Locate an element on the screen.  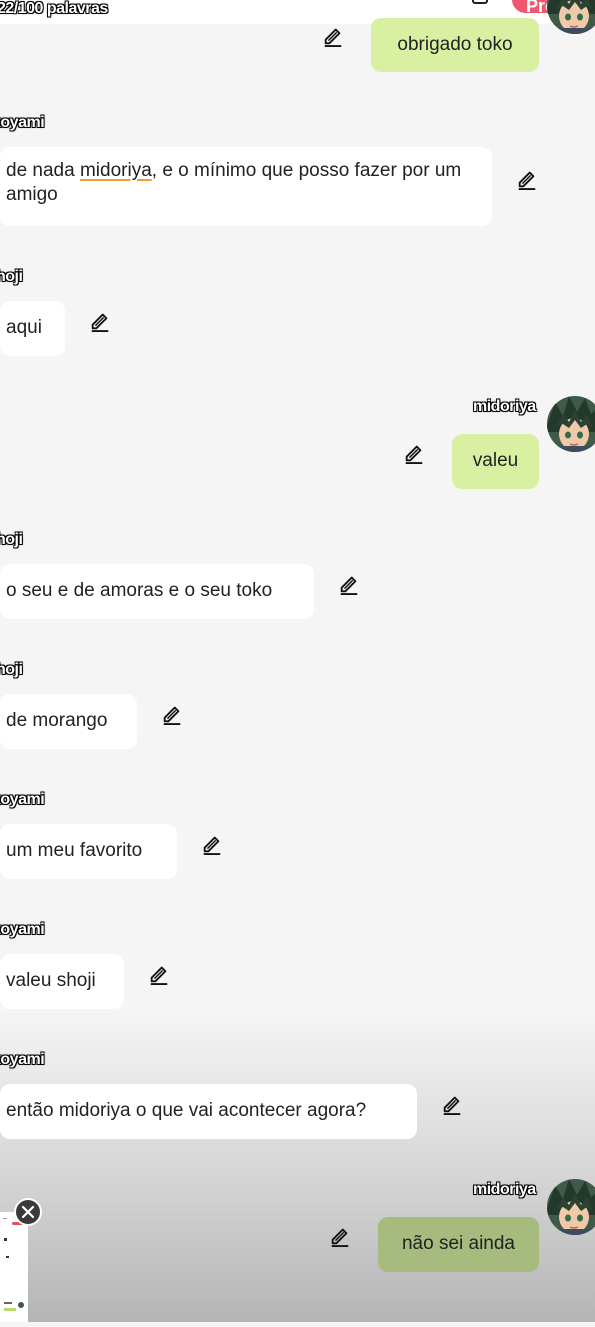
message-text: aqui is located at coordinates (24, 327).